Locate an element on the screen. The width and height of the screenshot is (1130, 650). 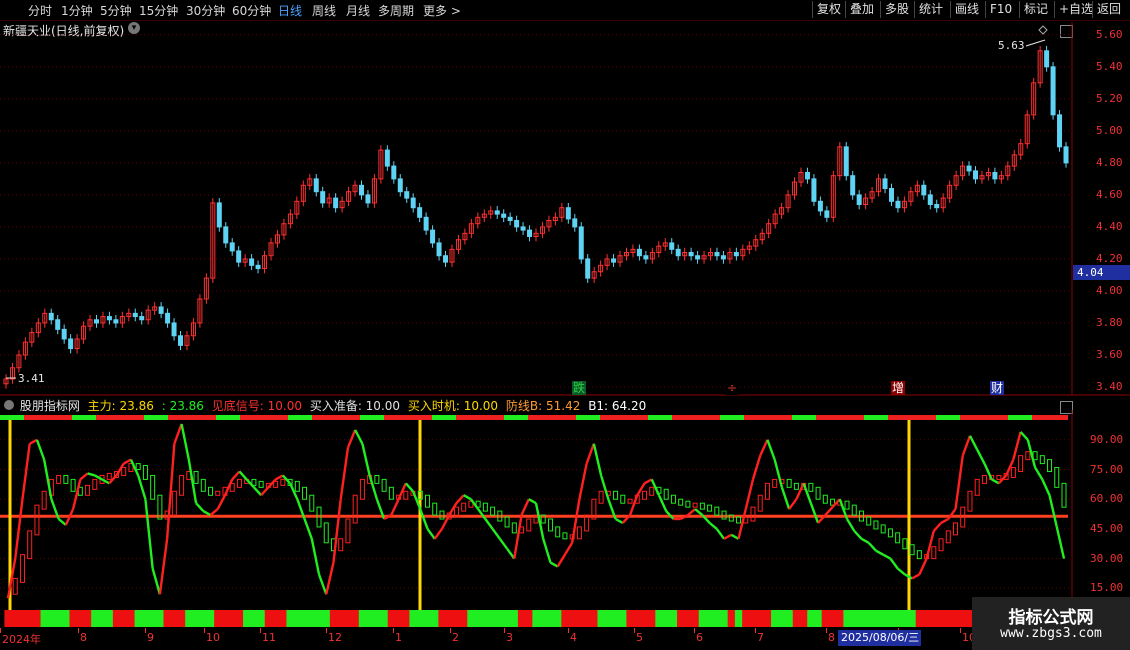
event-marker-increase: 增 is located at coordinates (898, 388).